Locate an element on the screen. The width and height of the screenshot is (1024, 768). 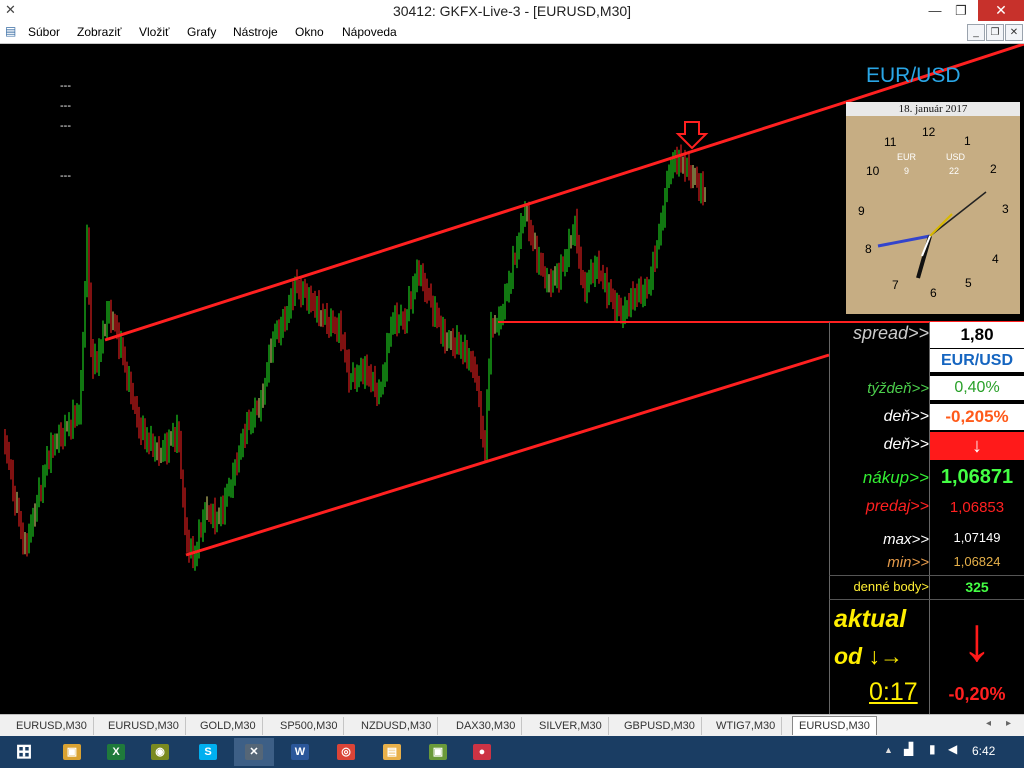
taskbar-mt4-button: ✕ is located at coordinates (254, 752).